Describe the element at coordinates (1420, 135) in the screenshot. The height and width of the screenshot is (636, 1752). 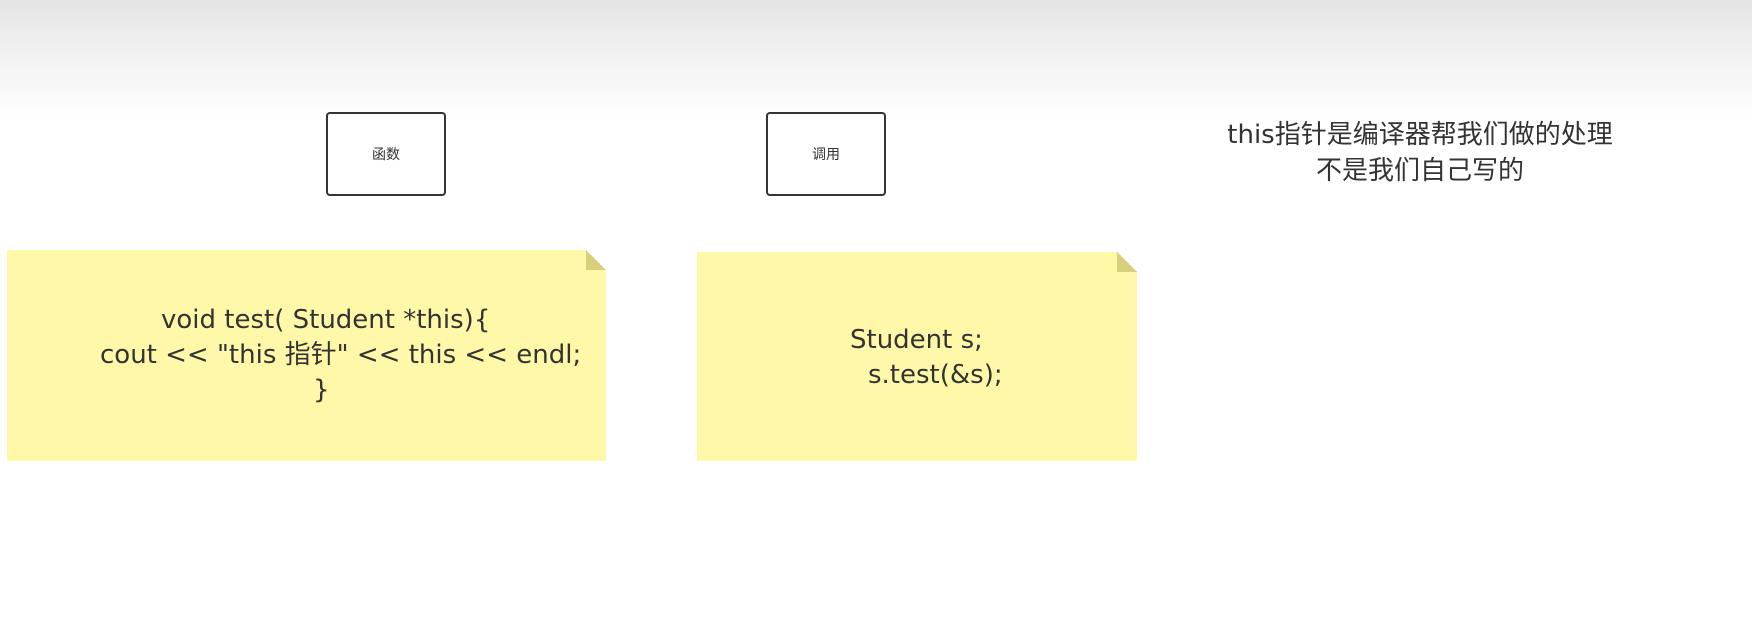
I see `remark-line-1: this指针是编译器帮我们做的处理` at that location.